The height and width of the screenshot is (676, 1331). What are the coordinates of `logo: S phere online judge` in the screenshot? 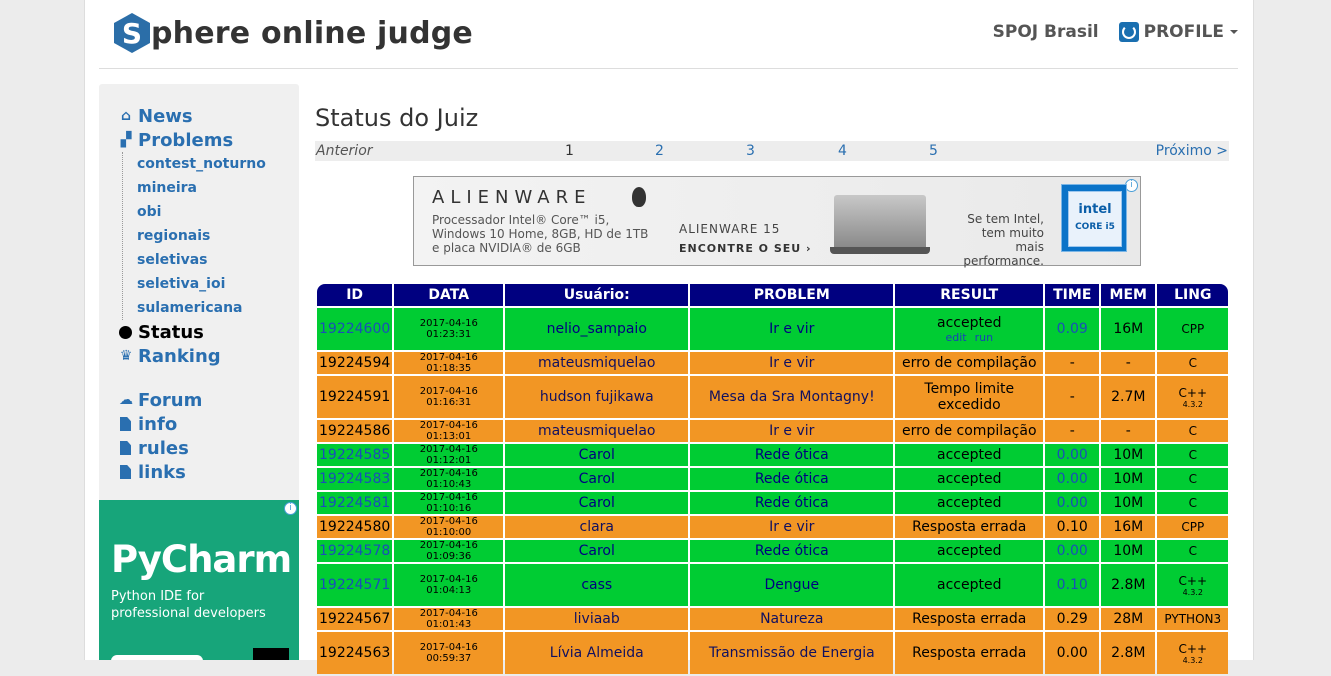 It's located at (293, 33).